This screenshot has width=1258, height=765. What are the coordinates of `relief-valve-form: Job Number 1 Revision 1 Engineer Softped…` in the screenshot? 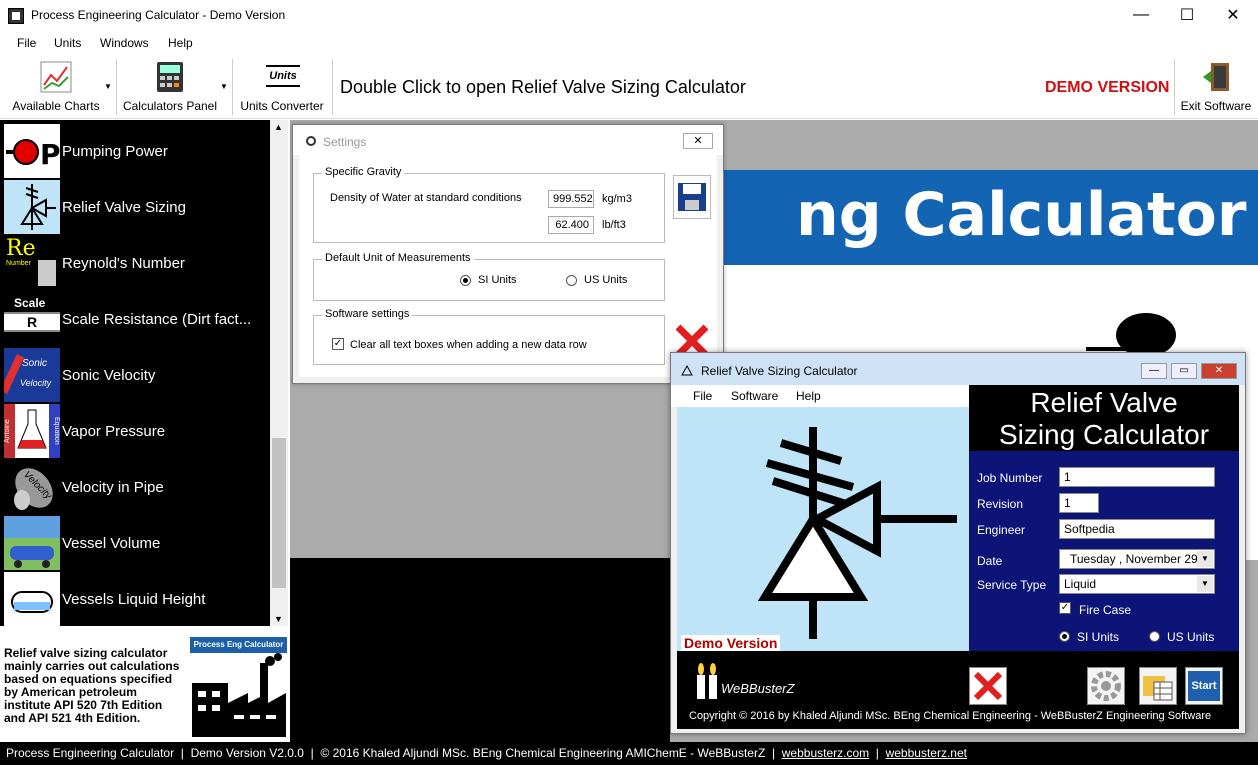 It's located at (1104, 551).